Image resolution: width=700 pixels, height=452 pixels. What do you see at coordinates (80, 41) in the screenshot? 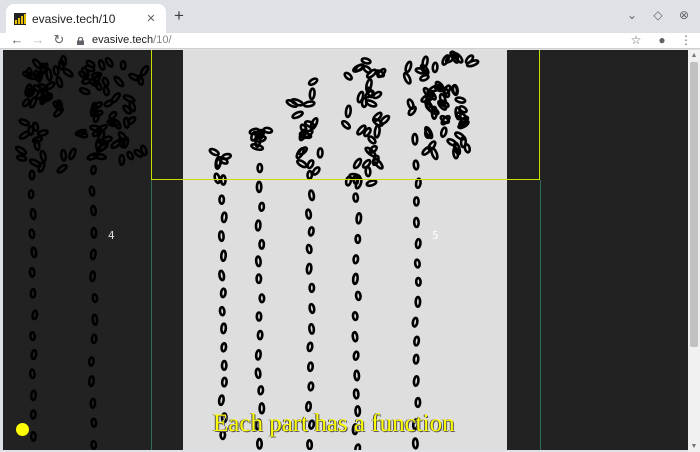
I see `lock-icon` at bounding box center [80, 41].